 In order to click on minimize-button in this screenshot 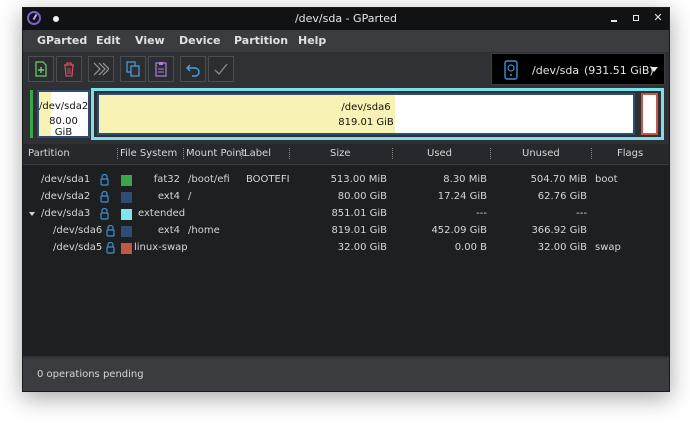, I will do `click(614, 18)`.